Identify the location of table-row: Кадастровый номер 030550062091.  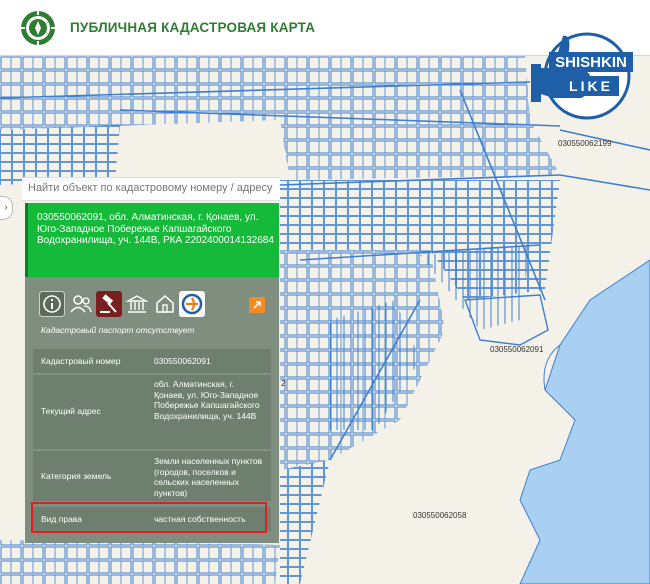
(152, 361).